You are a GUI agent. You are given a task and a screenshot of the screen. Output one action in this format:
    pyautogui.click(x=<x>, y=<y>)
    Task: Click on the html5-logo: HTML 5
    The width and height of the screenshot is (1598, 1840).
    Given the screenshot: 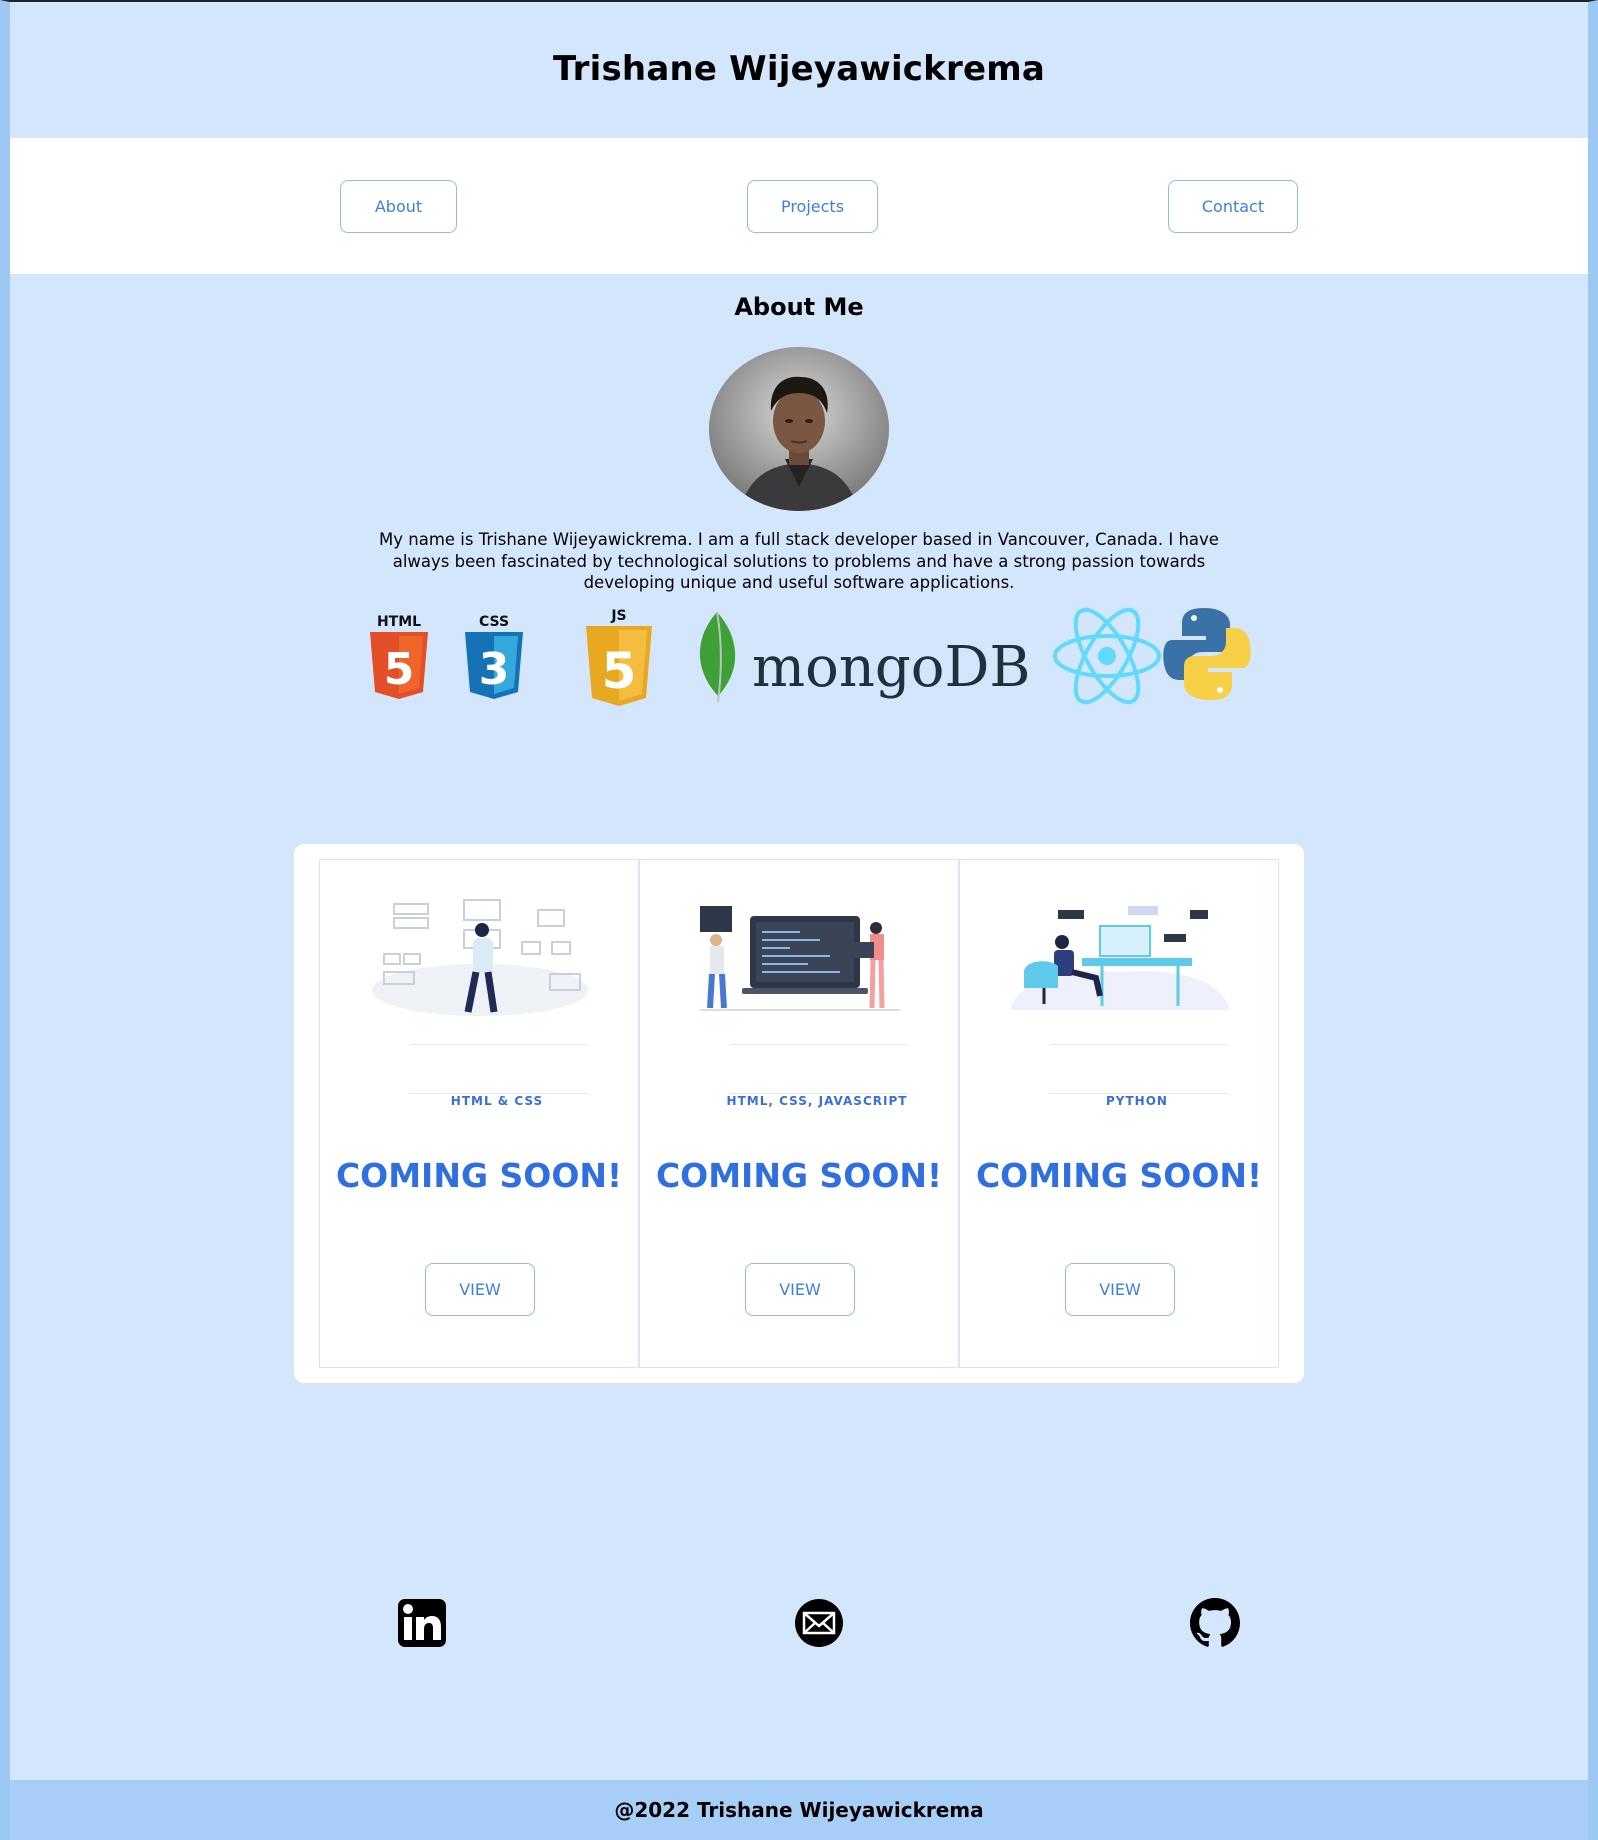 What is the action you would take?
    pyautogui.click(x=399, y=656)
    